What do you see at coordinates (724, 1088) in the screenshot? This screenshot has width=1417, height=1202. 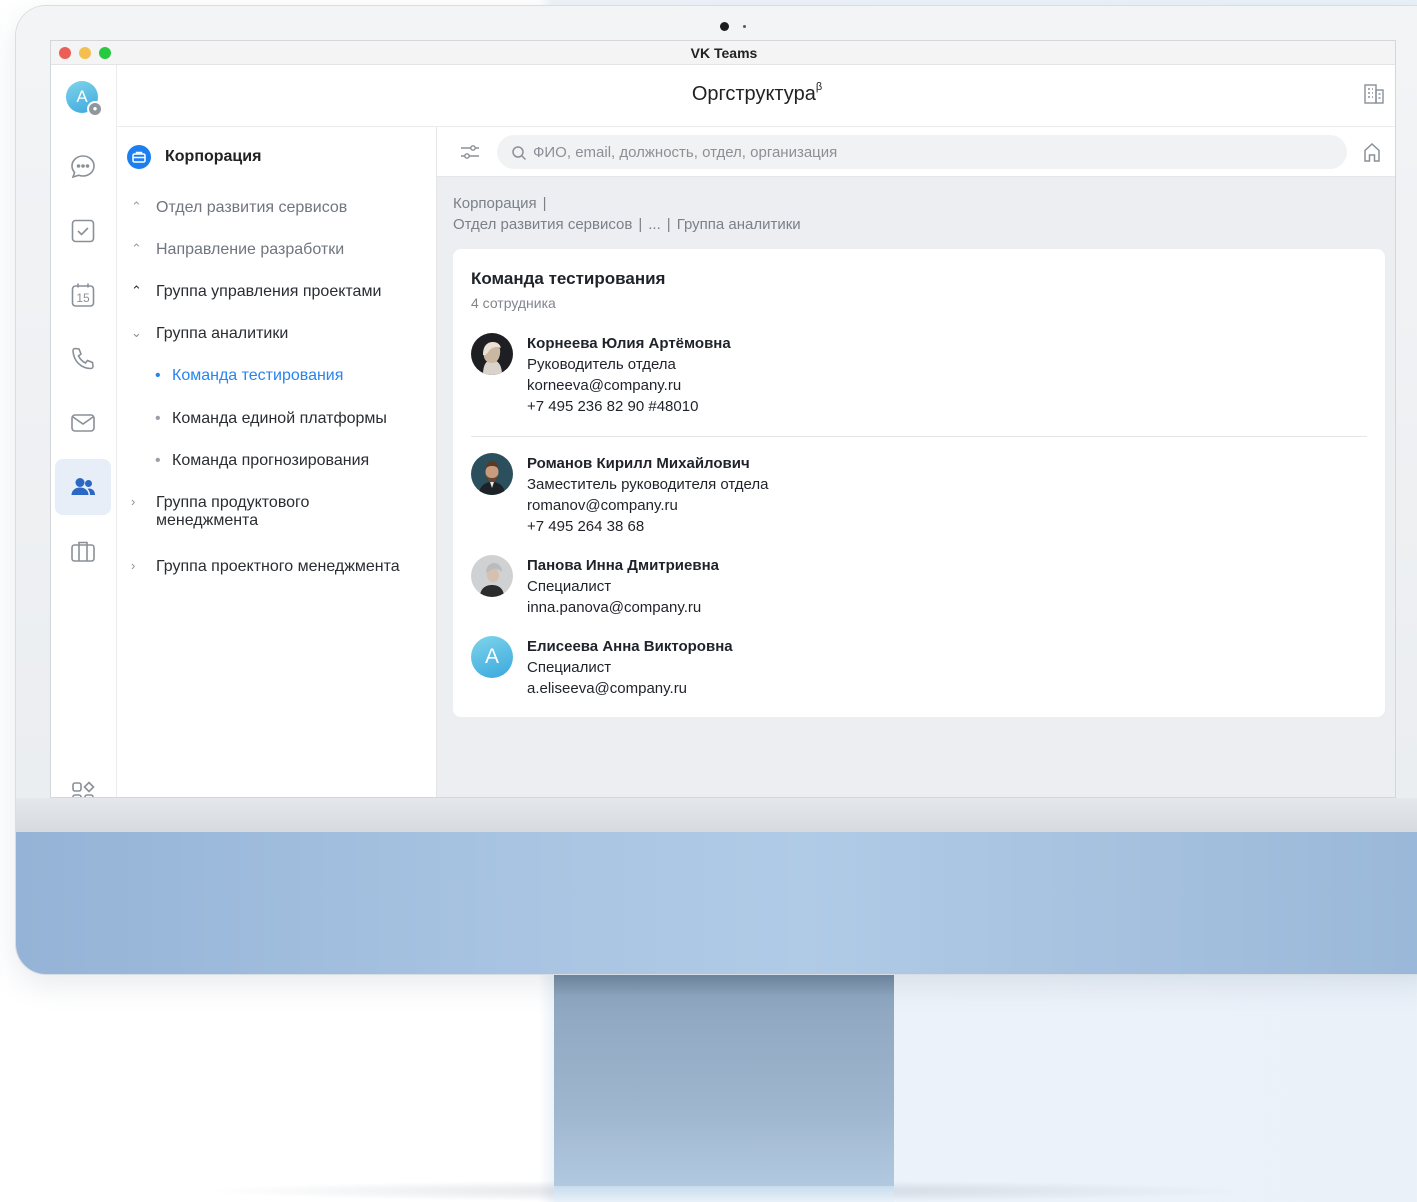 I see `monitor-stand` at bounding box center [724, 1088].